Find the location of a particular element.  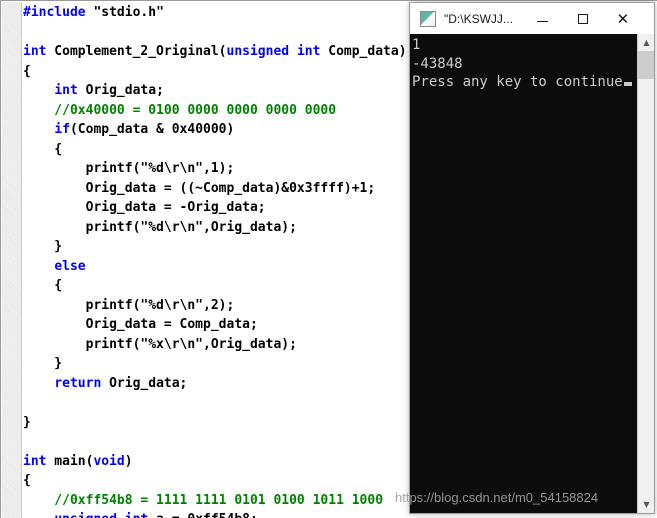

code-token: printf("%d\r\n",1); is located at coordinates (129, 168).